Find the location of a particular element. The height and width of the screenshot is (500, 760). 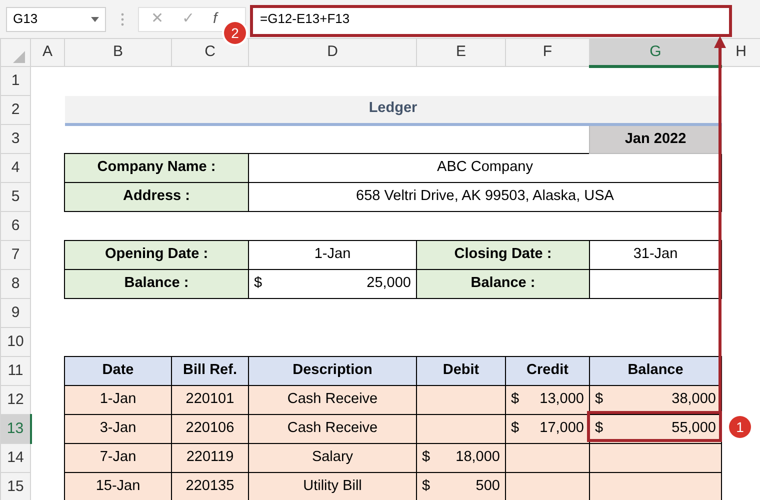

row-header: 9 is located at coordinates (15, 313).